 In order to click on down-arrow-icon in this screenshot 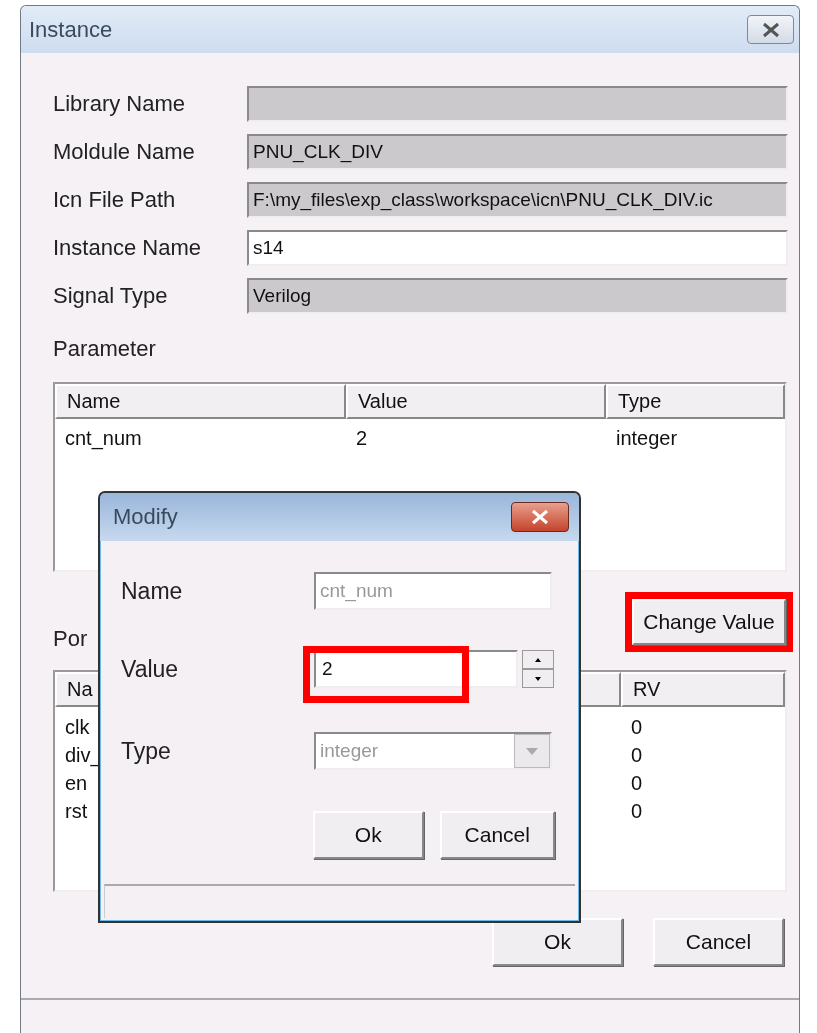, I will do `click(538, 678)`.